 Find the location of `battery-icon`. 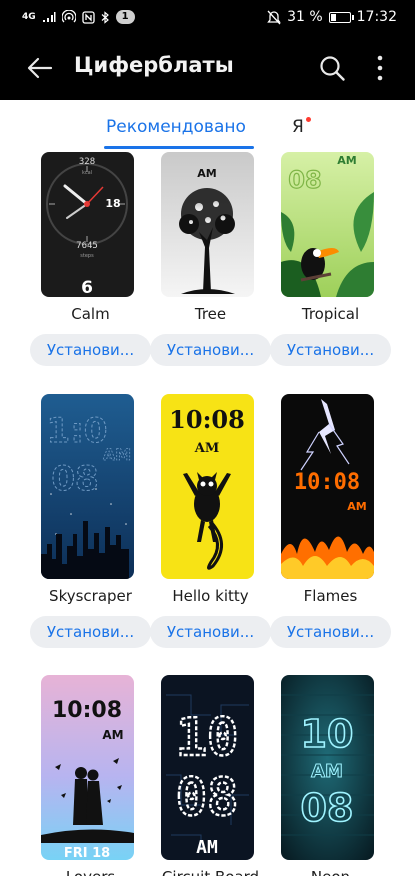

battery-icon is located at coordinates (341, 17).